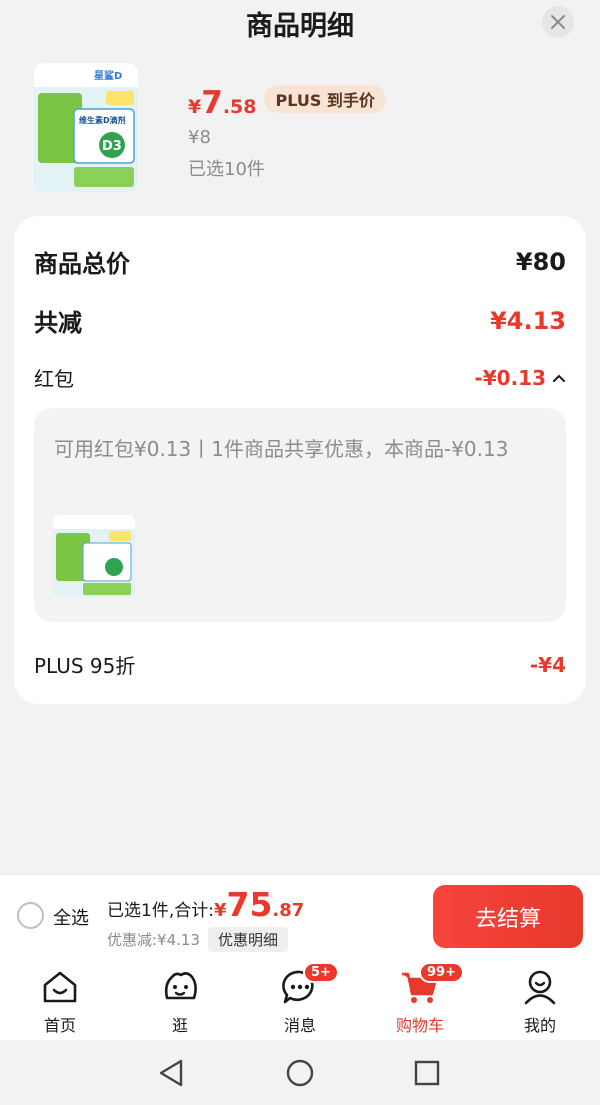  Describe the element at coordinates (547, 664) in the screenshot. I see `plus-discount-value: -¥4` at that location.